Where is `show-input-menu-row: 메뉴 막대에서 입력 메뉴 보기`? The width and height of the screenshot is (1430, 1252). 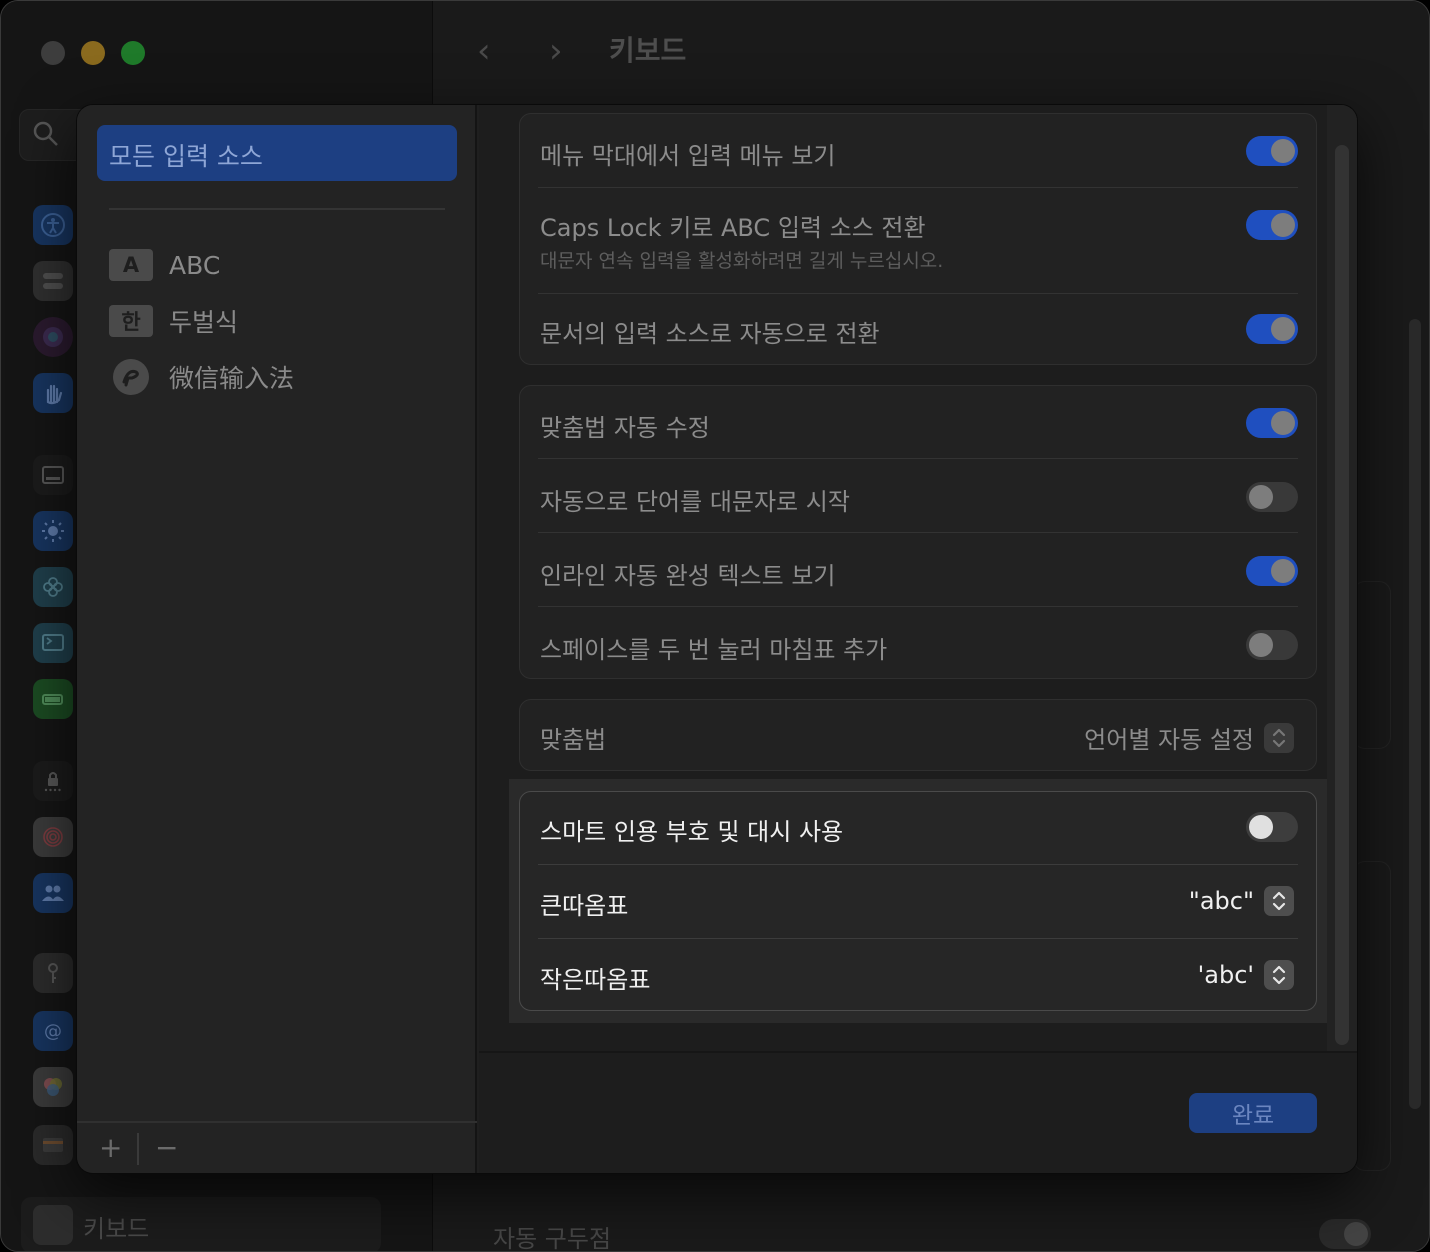
show-input-menu-row: 메뉴 막대에서 입력 메뉴 보기 is located at coordinates (919, 152).